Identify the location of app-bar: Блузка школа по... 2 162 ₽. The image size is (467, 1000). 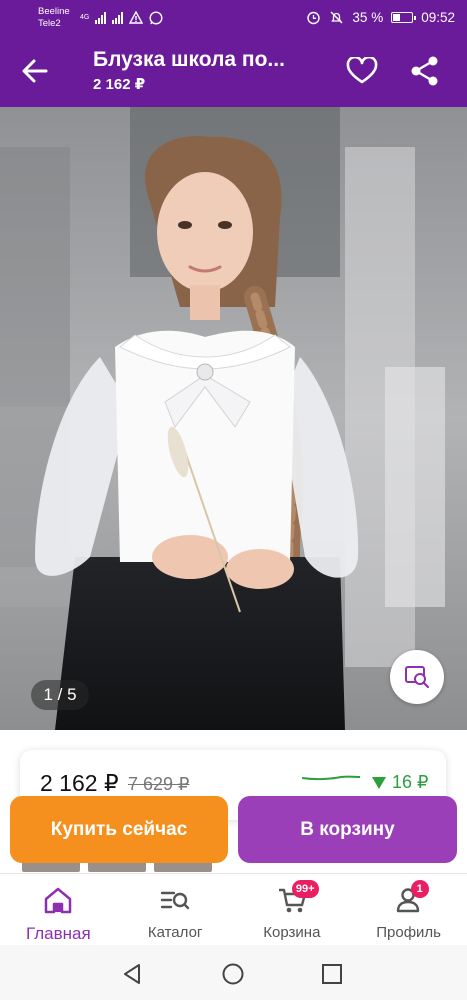
(233, 71).